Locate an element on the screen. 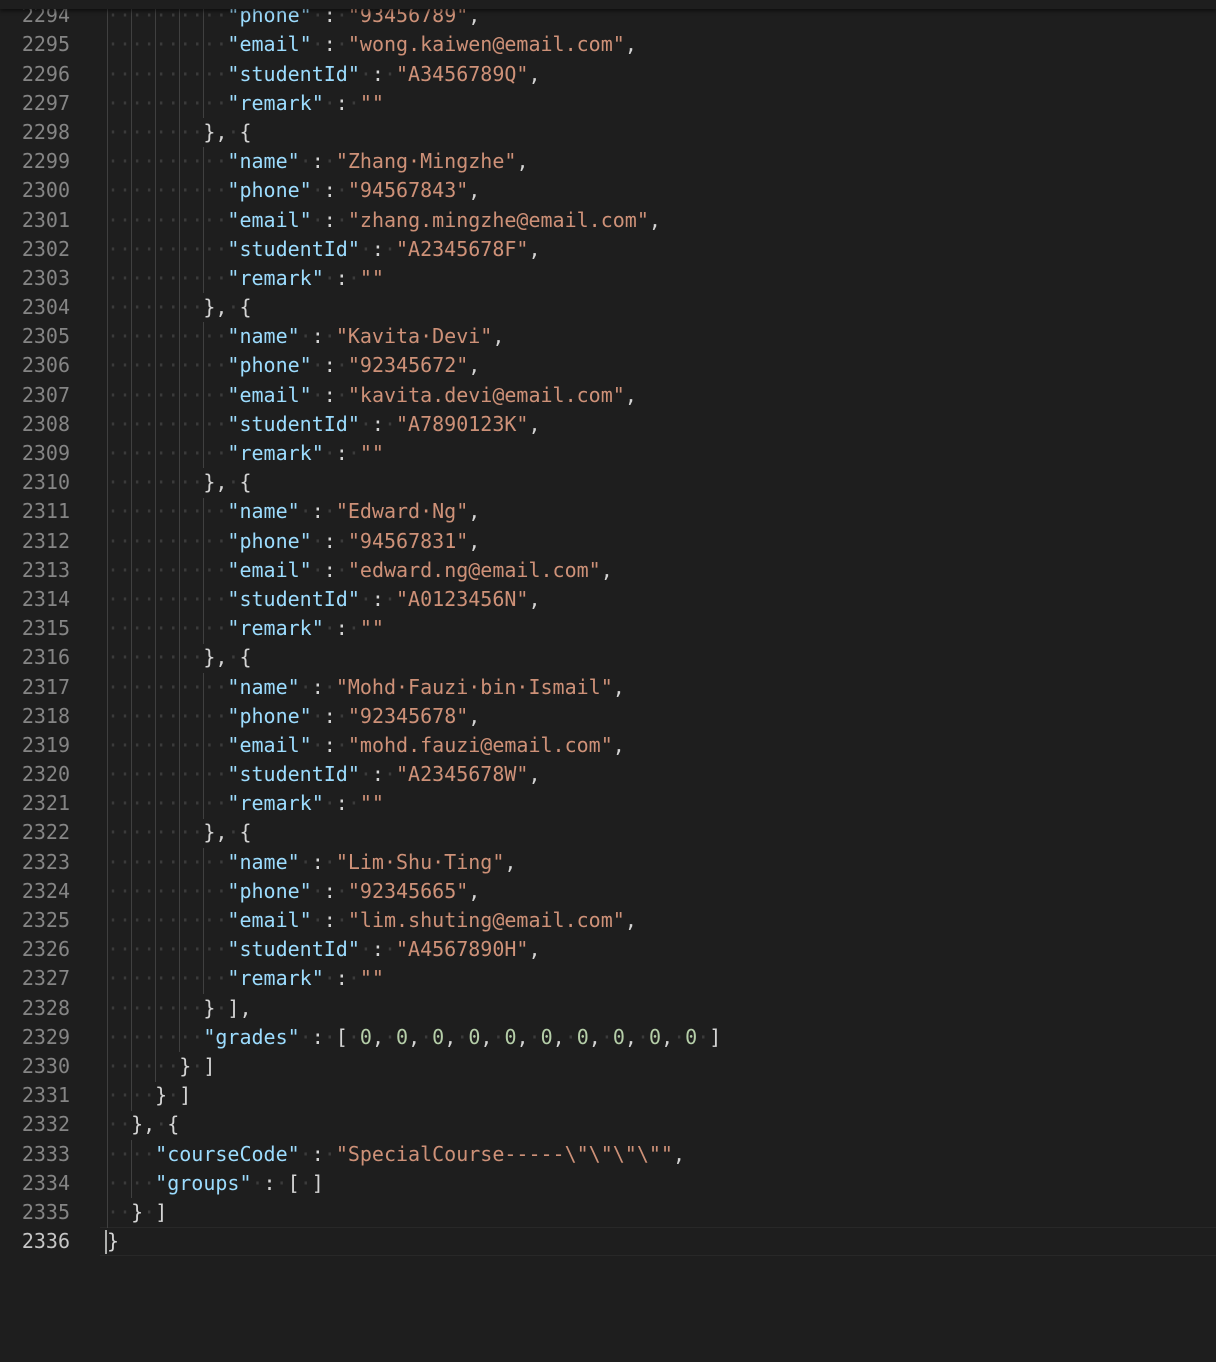 The width and height of the screenshot is (1216, 1362). line-code: } is located at coordinates (113, 1241).